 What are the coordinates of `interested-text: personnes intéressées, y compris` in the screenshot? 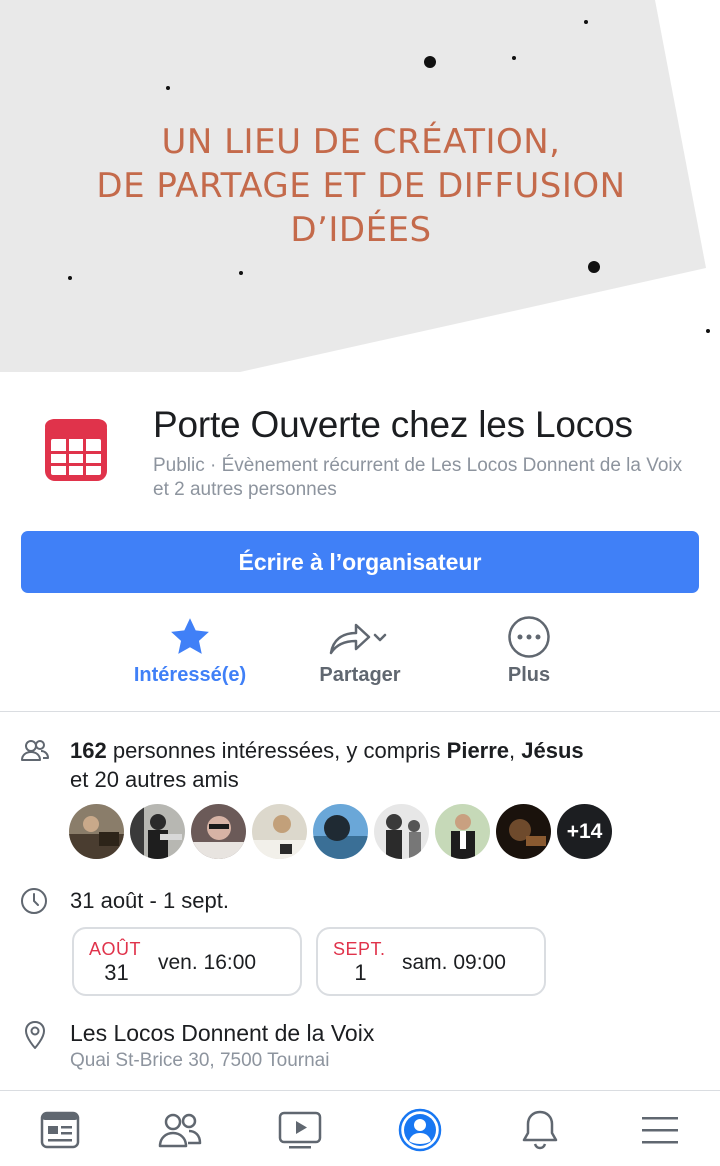 It's located at (276, 750).